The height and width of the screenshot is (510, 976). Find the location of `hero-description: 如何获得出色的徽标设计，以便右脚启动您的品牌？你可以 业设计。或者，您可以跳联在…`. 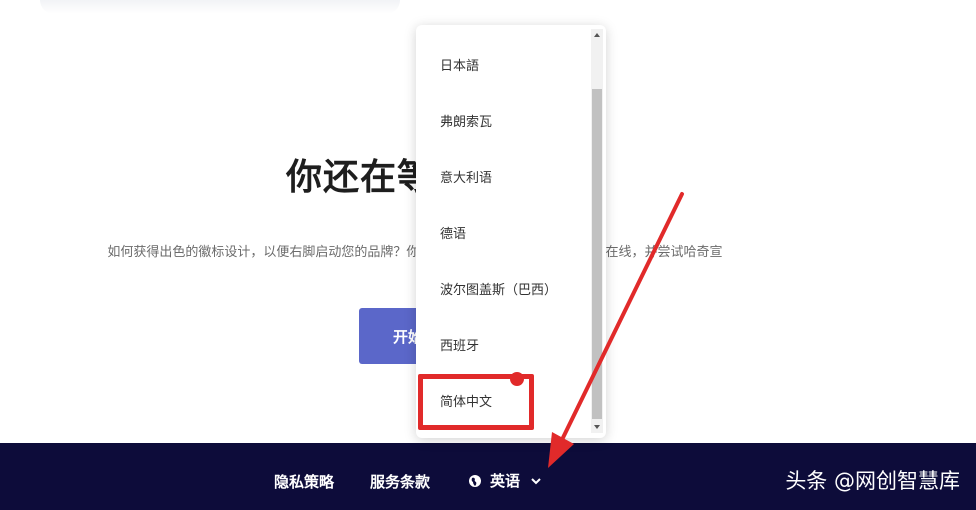

hero-description: 如何获得出色的徽标设计，以便右脚启动您的品牌？你可以 业设计。或者，您可以跳联在… is located at coordinates (415, 252).